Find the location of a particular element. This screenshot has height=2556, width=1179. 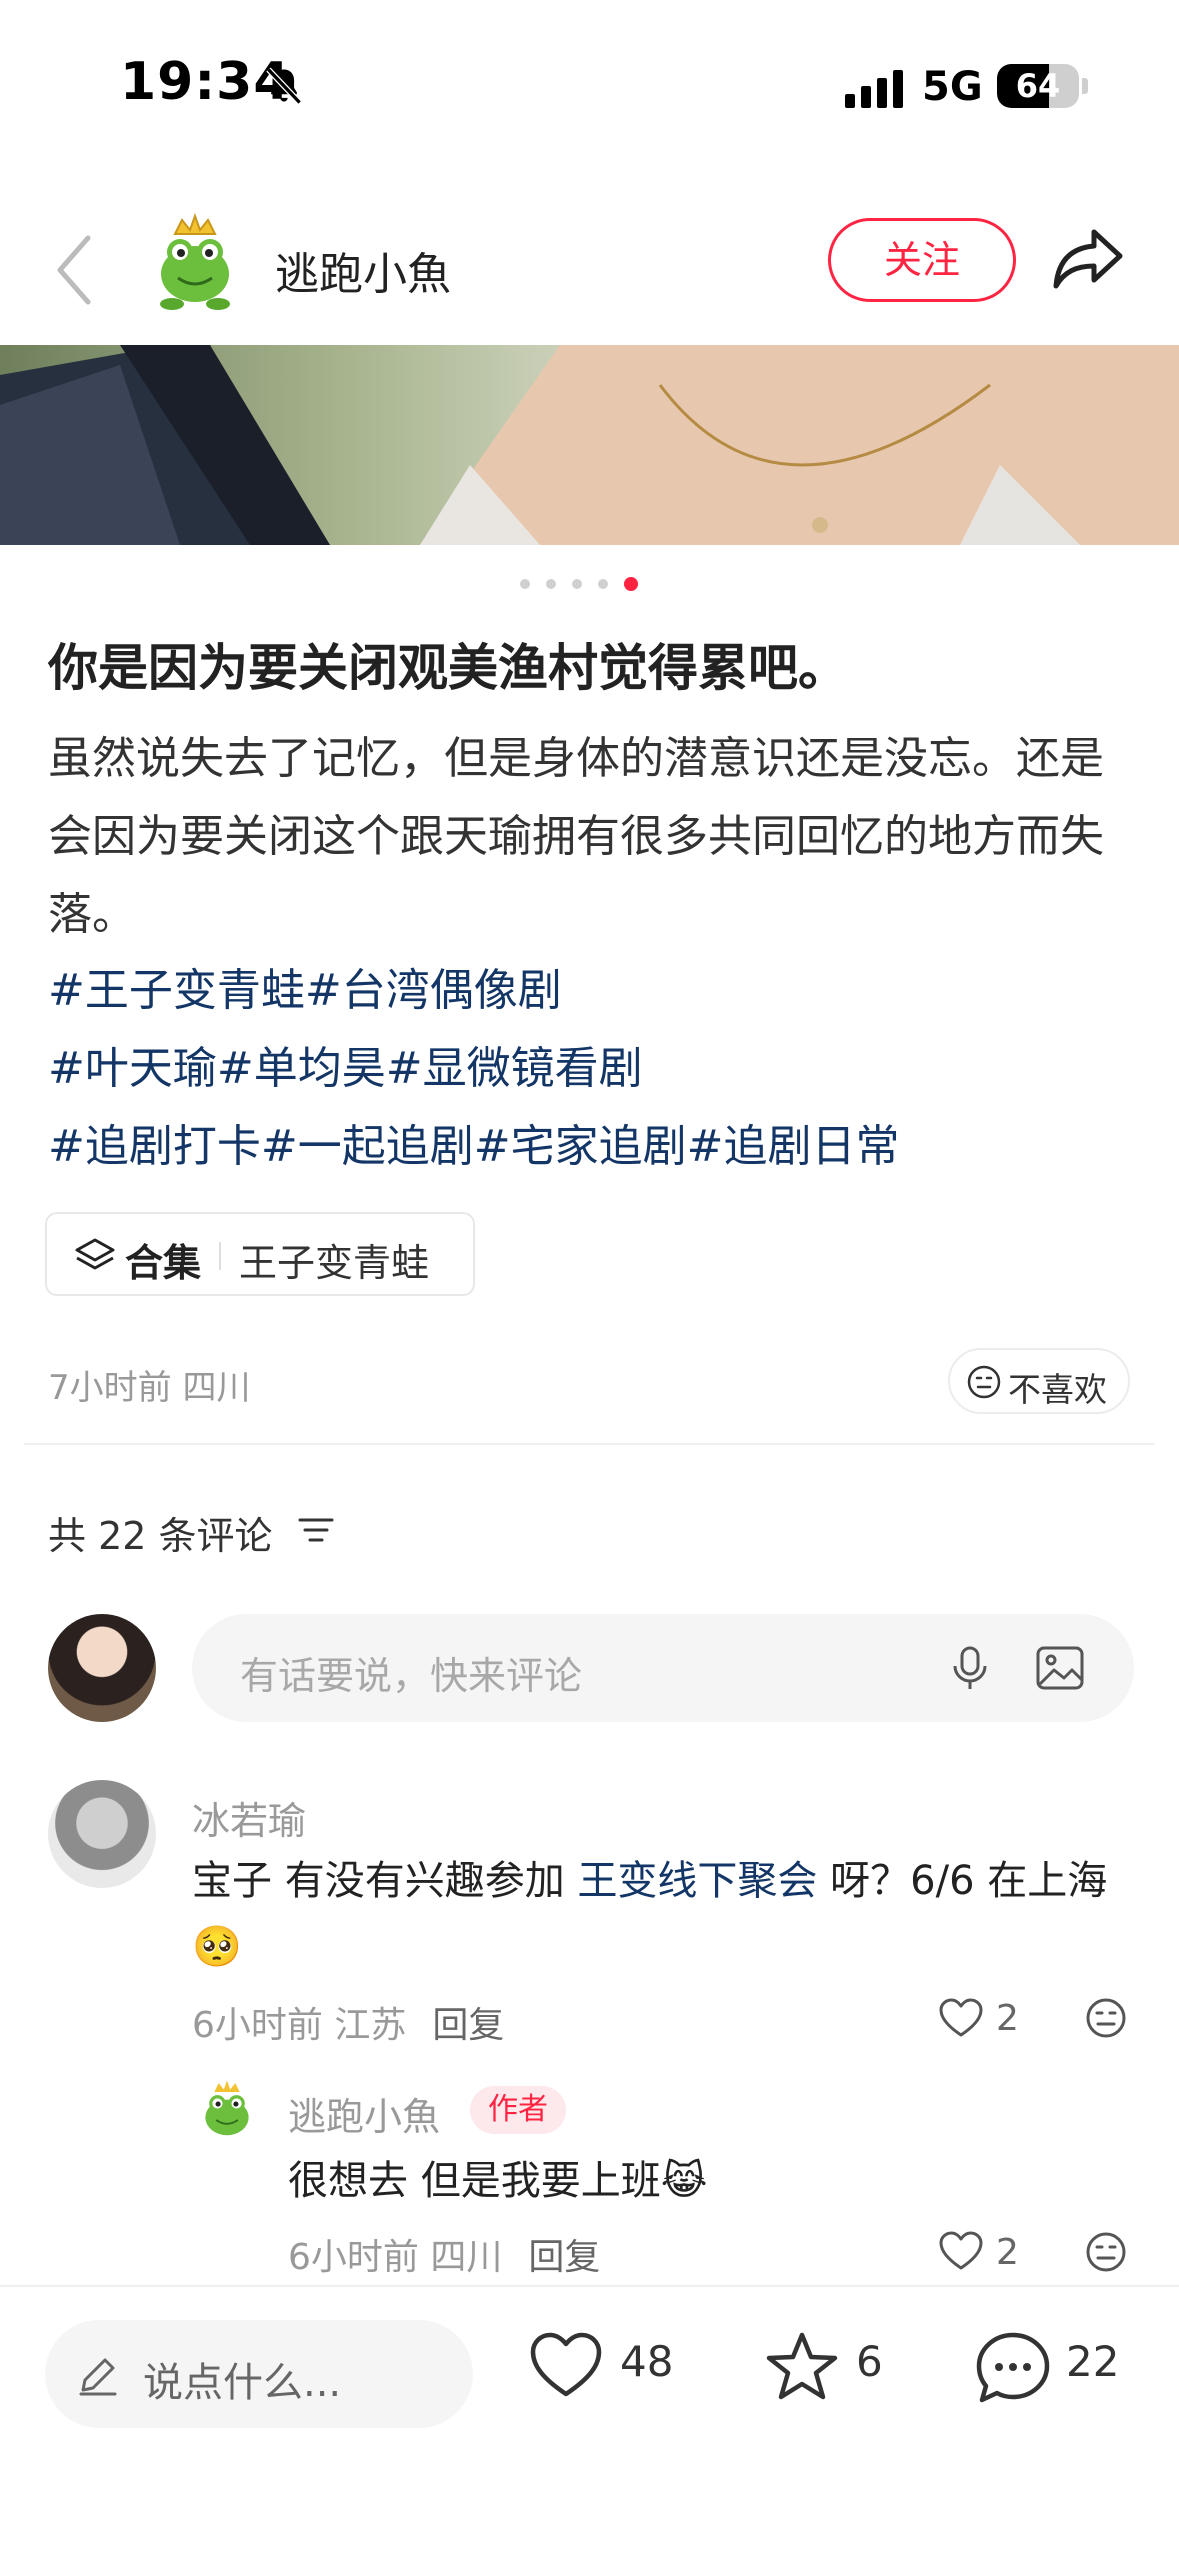

reply-meta: 6小时前 四川 回复 is located at coordinates (444, 2254).